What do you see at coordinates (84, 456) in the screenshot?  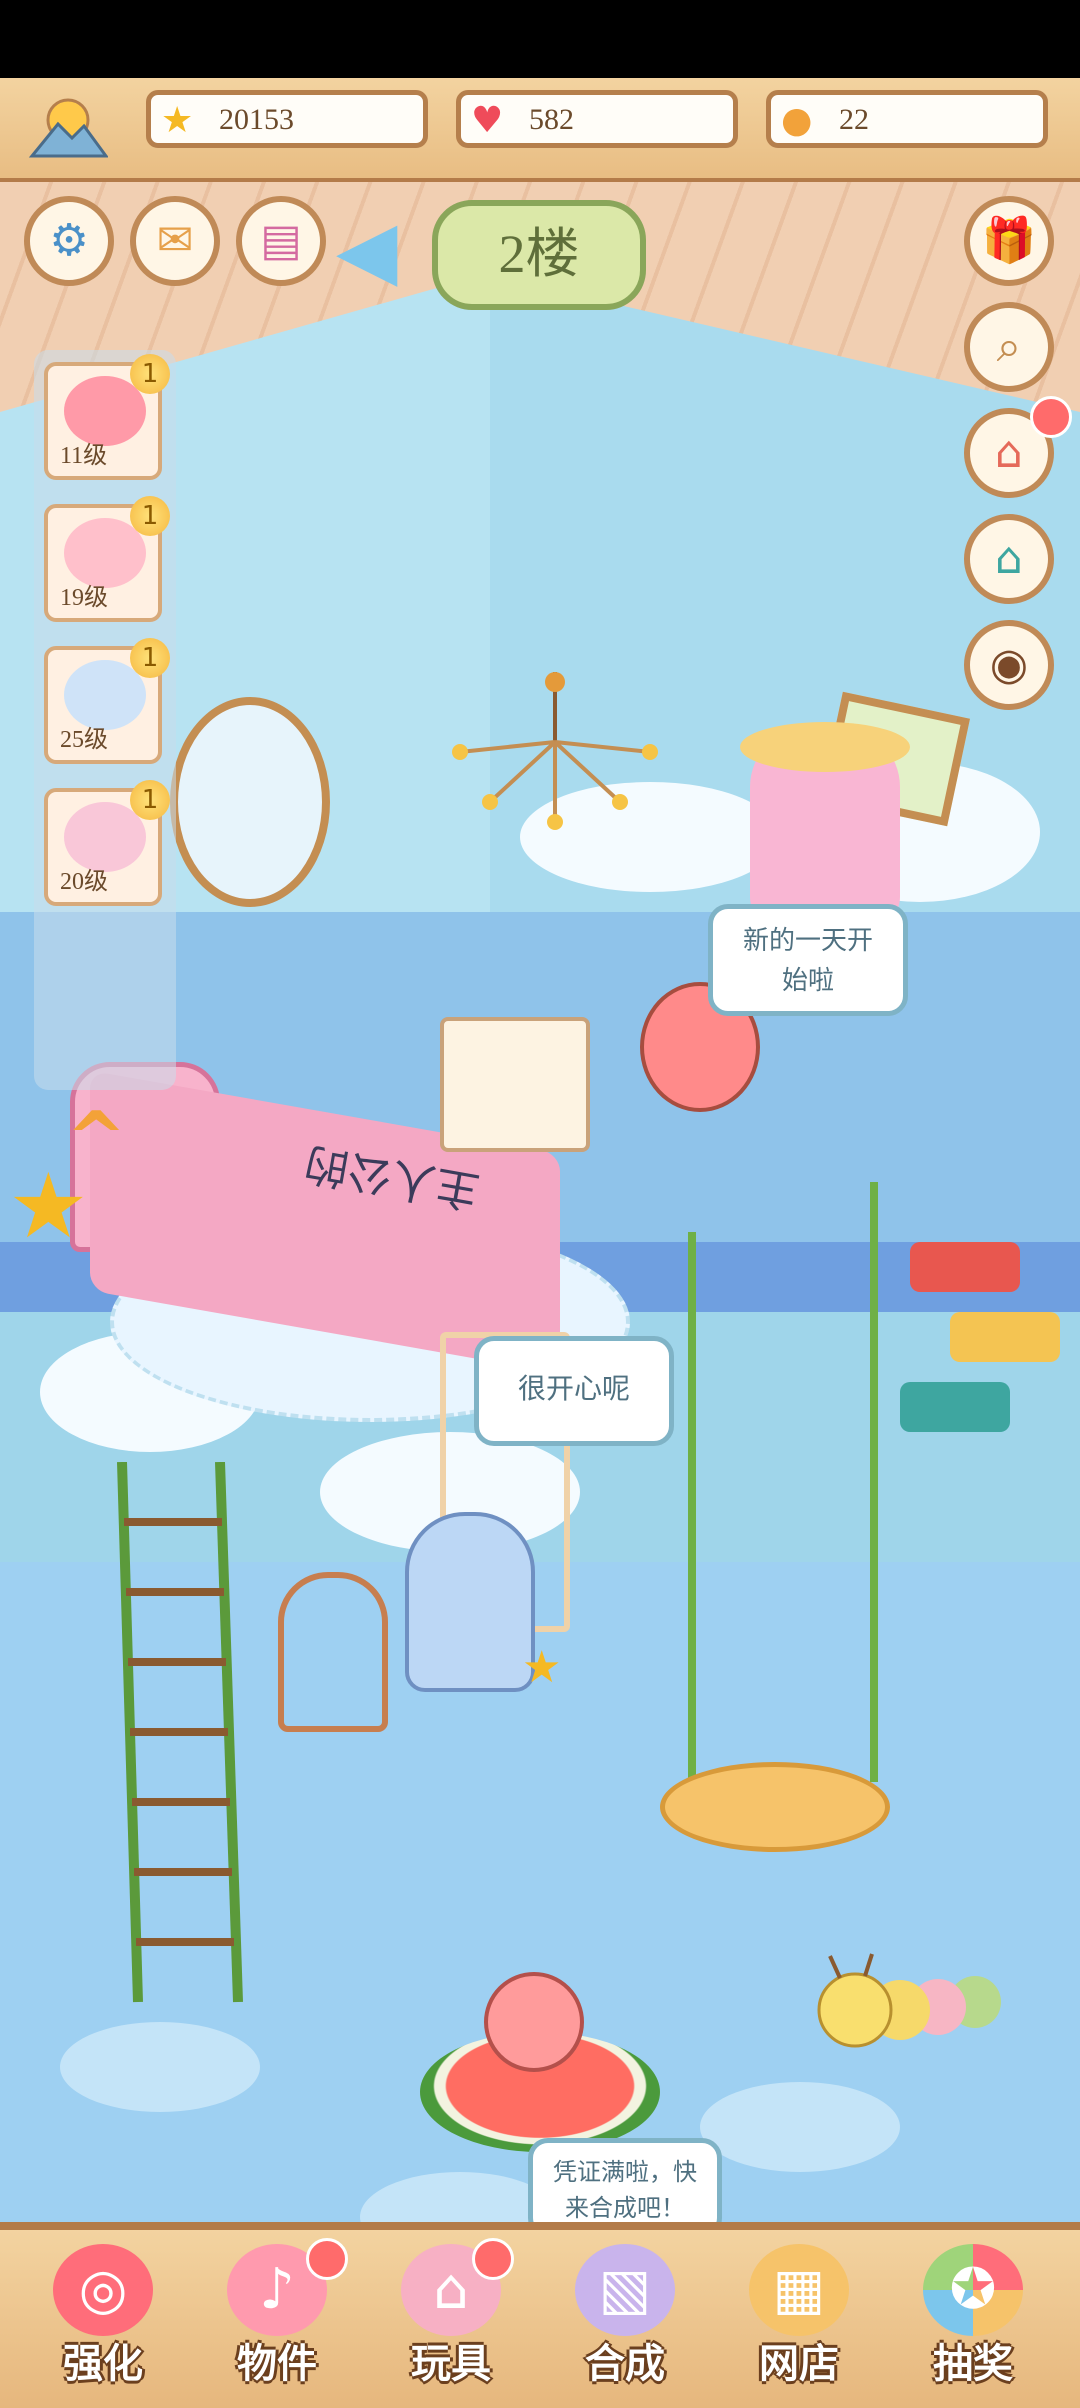 I see `character-level: 11级` at bounding box center [84, 456].